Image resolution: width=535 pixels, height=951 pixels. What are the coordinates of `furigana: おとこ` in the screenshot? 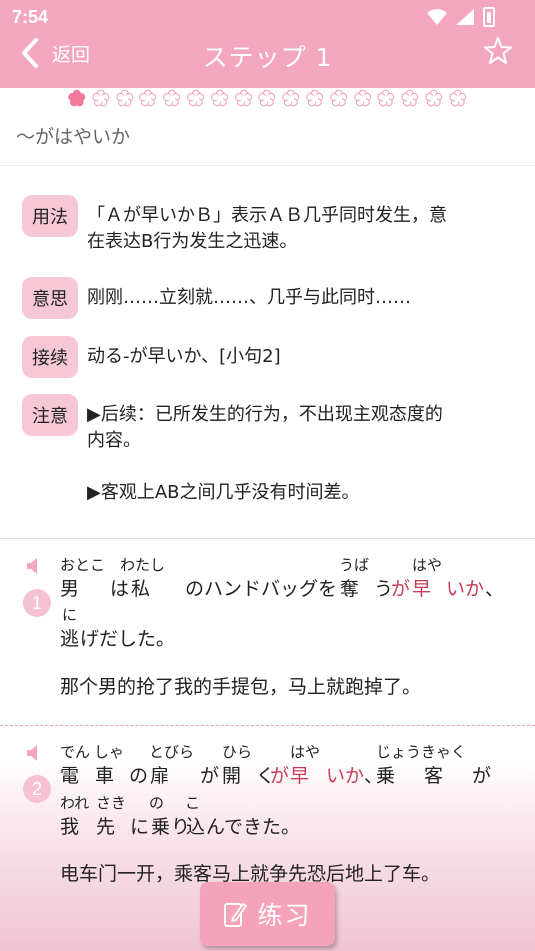 It's located at (83, 565).